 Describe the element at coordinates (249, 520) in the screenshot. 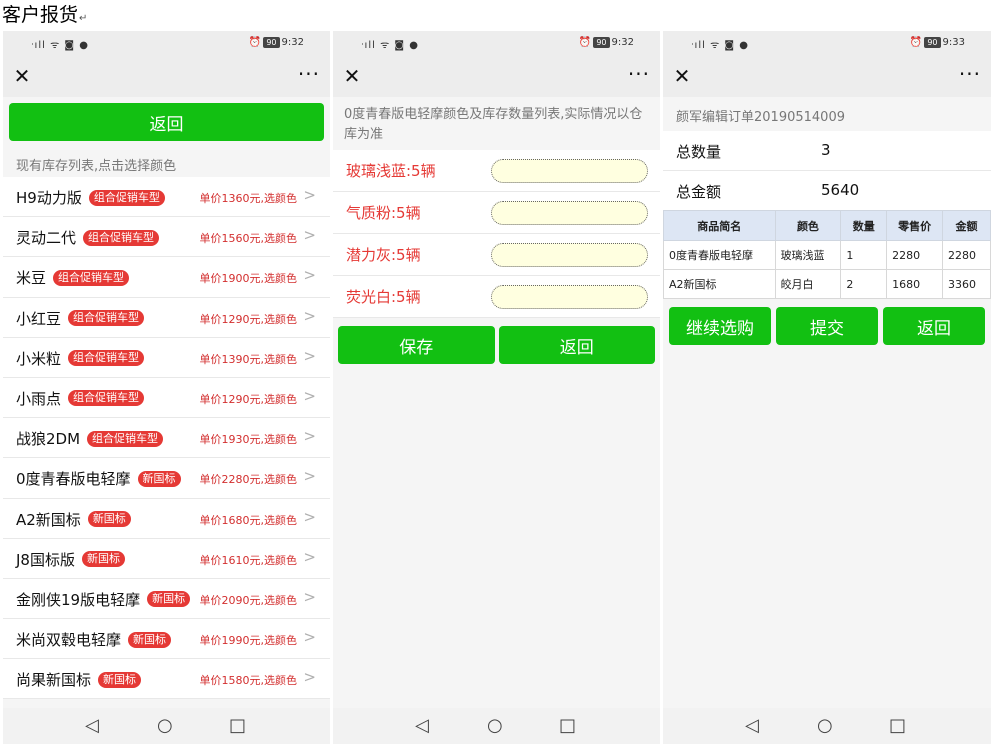

I see `unit-price-link: 单价1680元,选颜色` at that location.